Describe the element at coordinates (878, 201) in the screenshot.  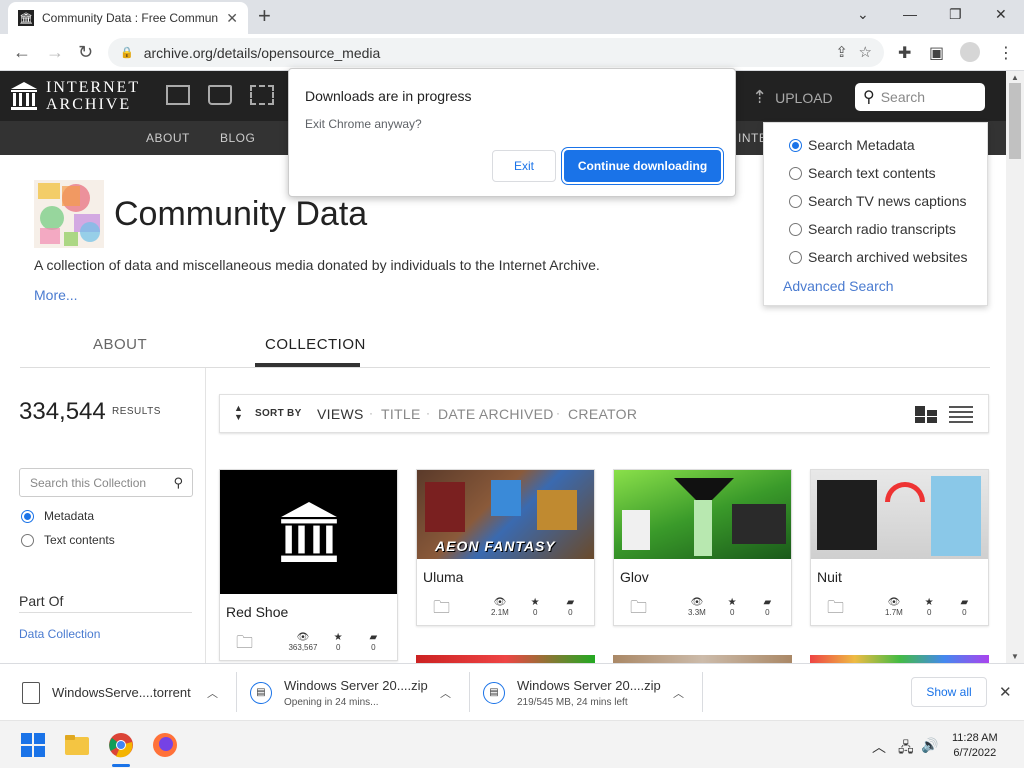
I see `search-option-tv-captions: Search TV news captions` at that location.